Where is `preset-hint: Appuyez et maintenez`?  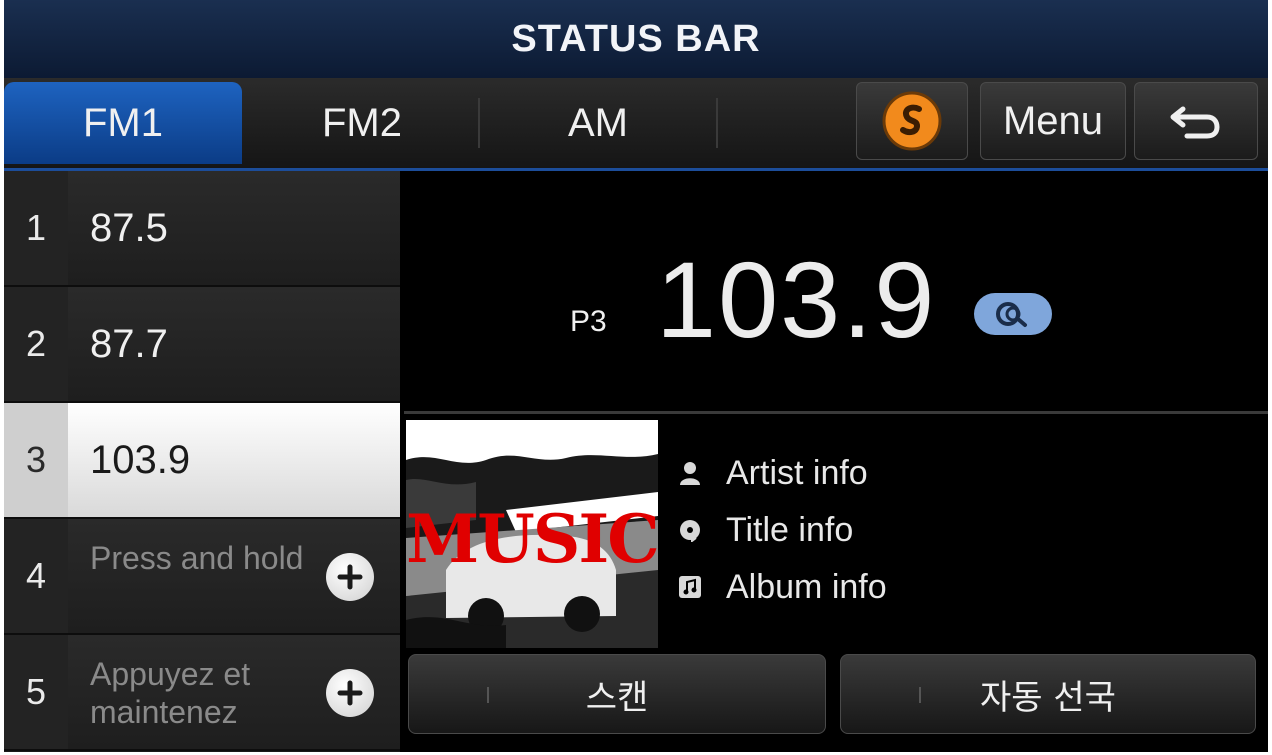 preset-hint: Appuyez et maintenez is located at coordinates (170, 693).